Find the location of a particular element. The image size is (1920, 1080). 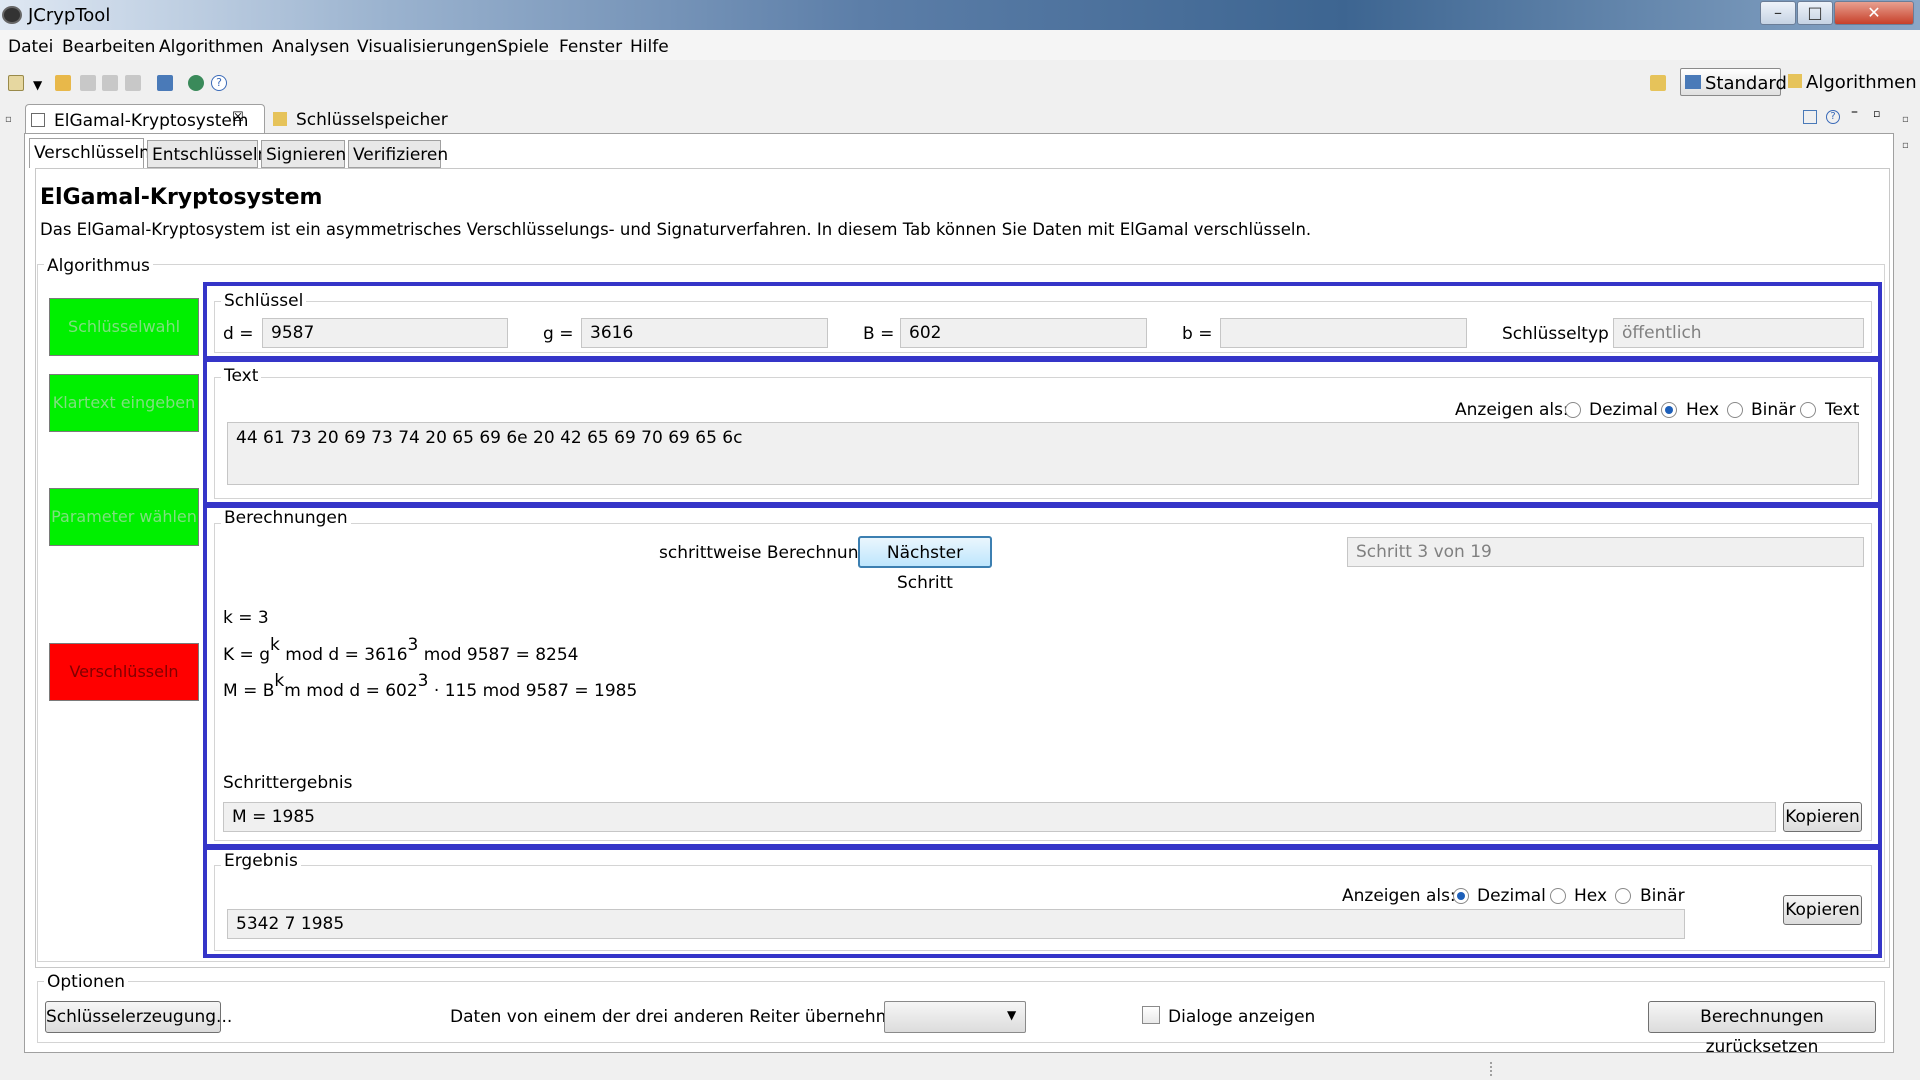

text-radio-binaer is located at coordinates (1735, 410).